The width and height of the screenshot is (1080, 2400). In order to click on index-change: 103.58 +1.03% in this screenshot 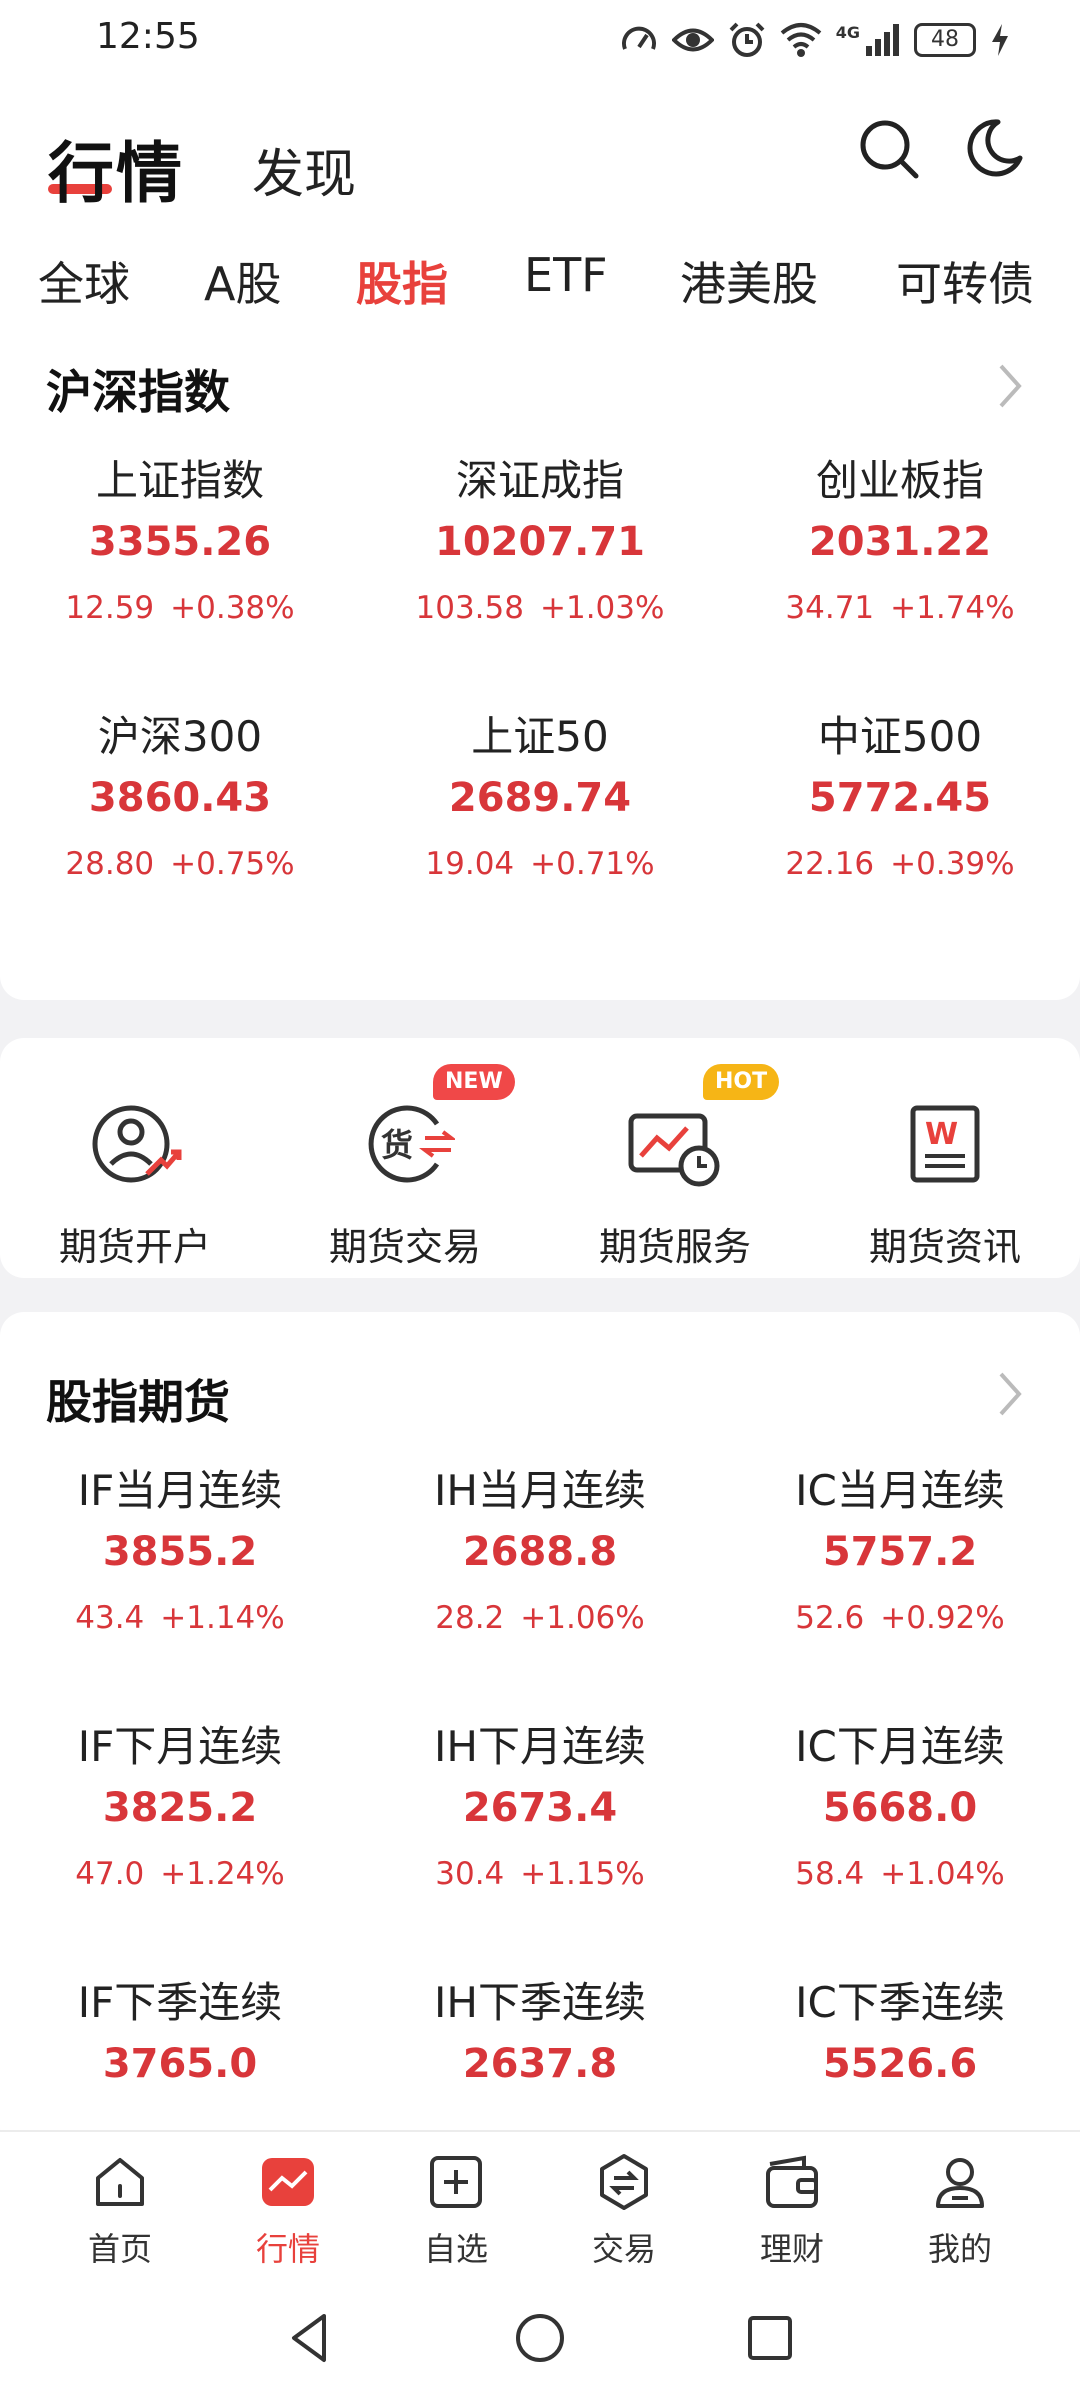, I will do `click(540, 608)`.